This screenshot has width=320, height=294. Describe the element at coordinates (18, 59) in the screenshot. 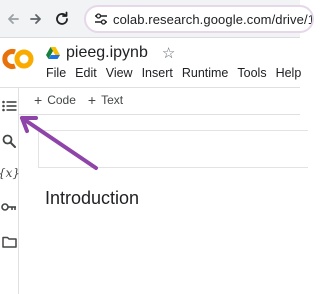

I see `colab-logo: CO` at that location.